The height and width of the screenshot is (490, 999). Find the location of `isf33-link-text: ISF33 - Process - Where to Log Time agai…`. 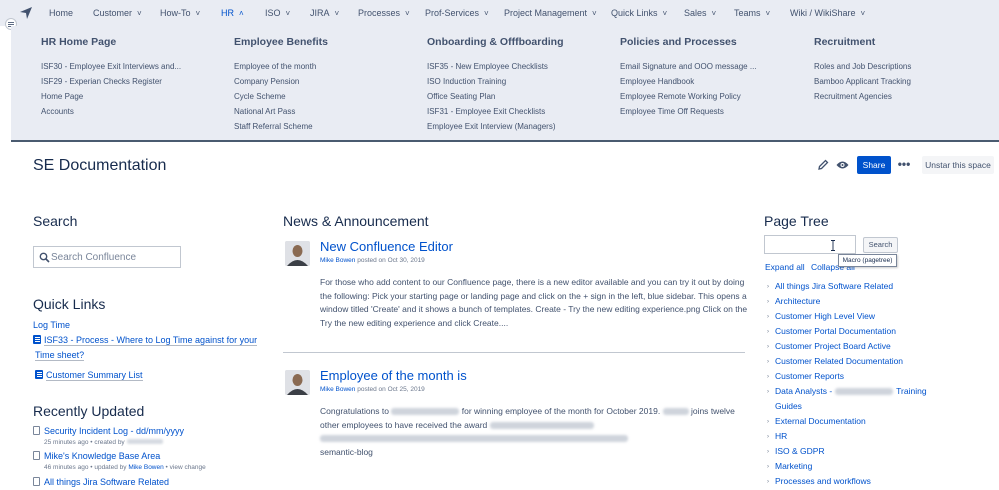

isf33-link-text: ISF33 - Process - Where to Log Time agai… is located at coordinates (151, 340).